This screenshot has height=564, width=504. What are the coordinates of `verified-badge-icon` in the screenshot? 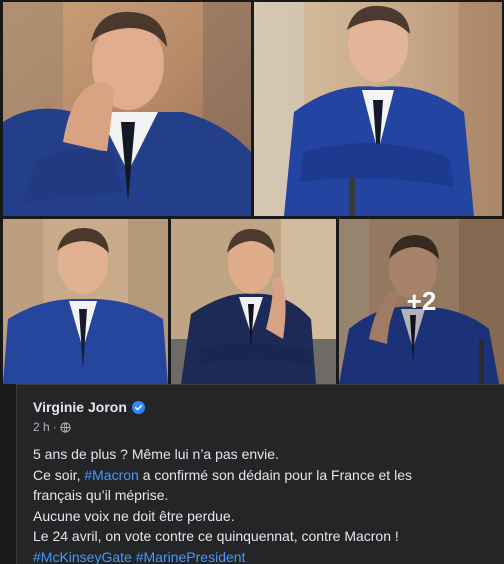 It's located at (138, 407).